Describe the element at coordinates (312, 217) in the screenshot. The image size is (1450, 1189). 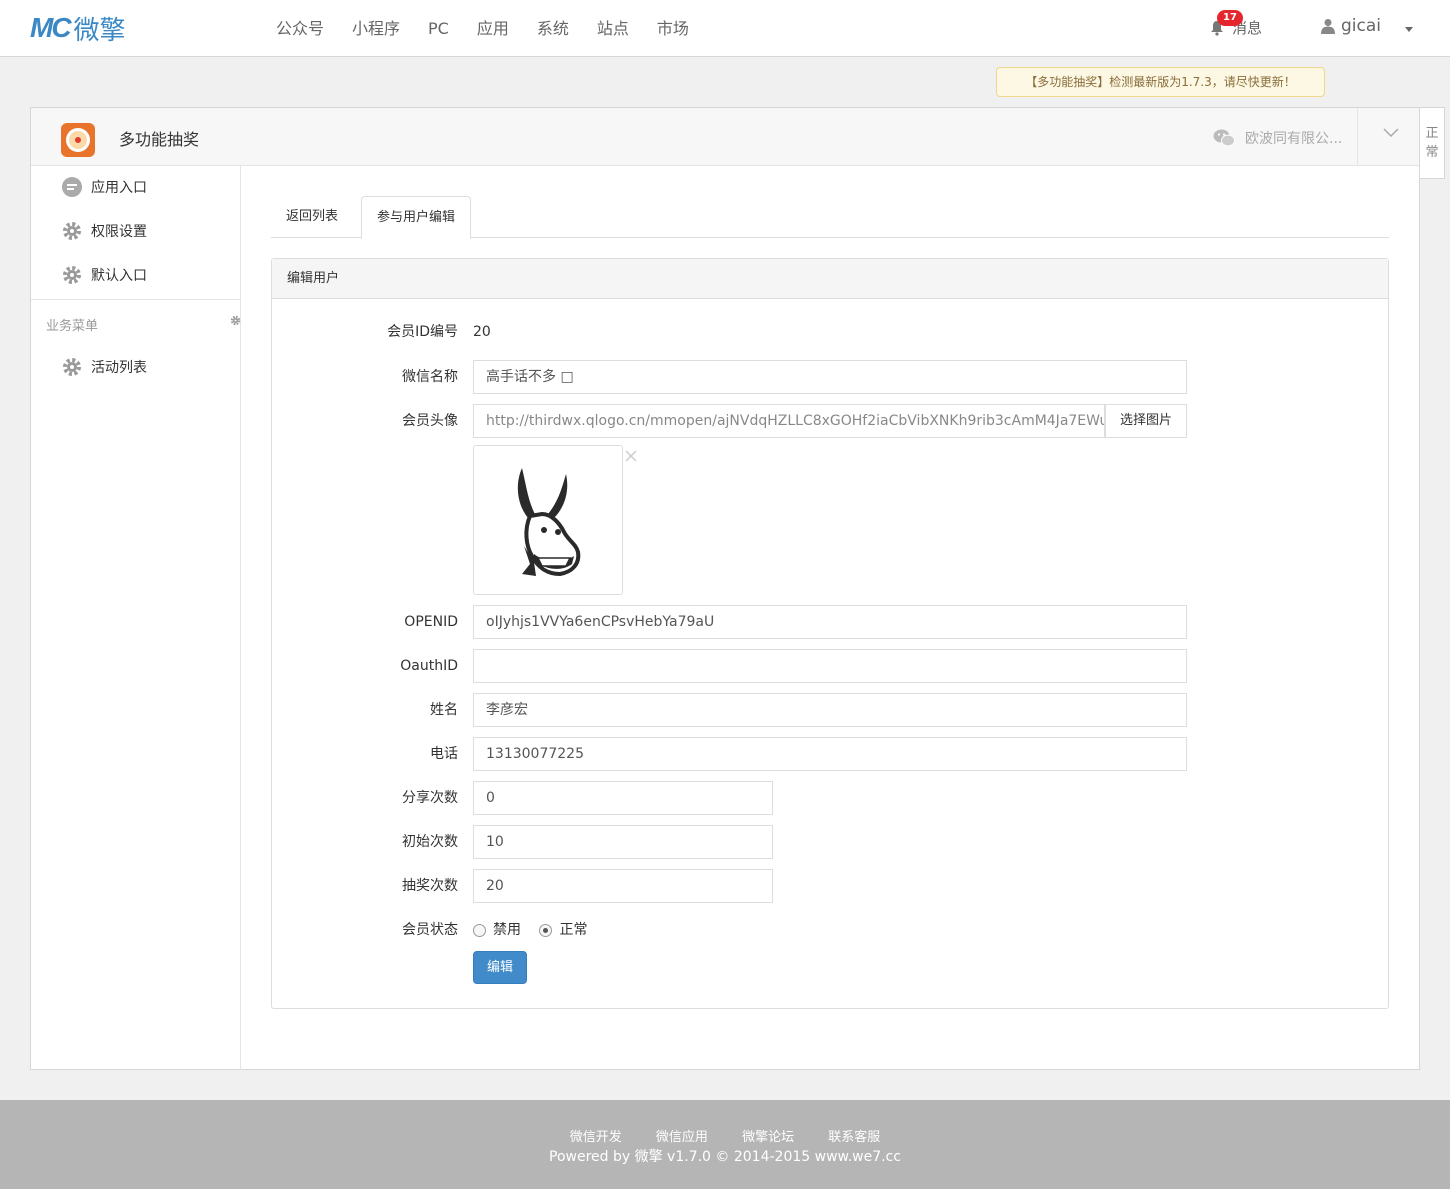
I see `tab-back-to-list: 返回列表` at that location.